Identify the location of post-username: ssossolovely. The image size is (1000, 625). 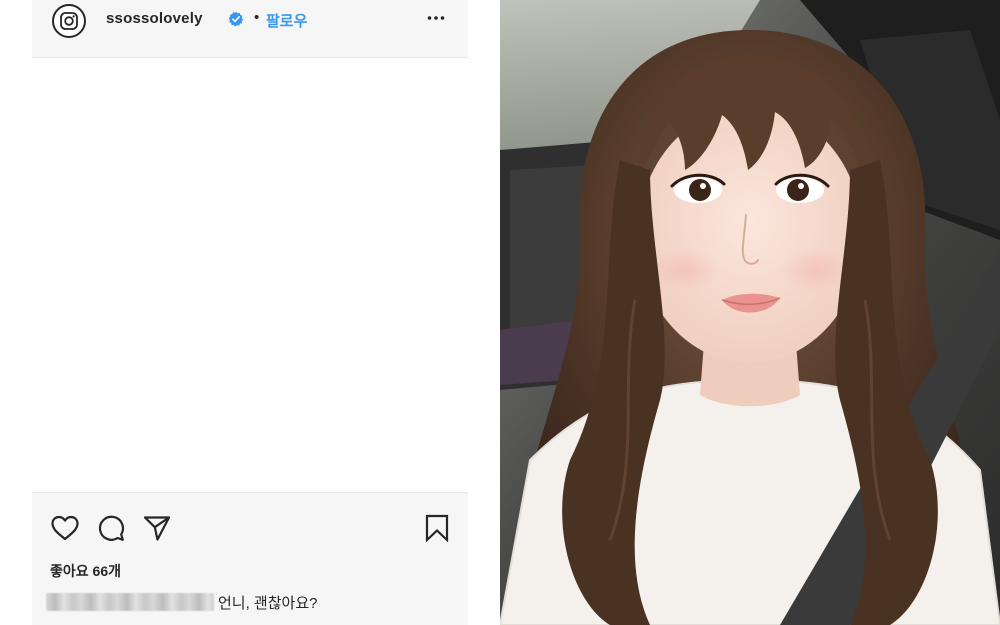
(154, 18).